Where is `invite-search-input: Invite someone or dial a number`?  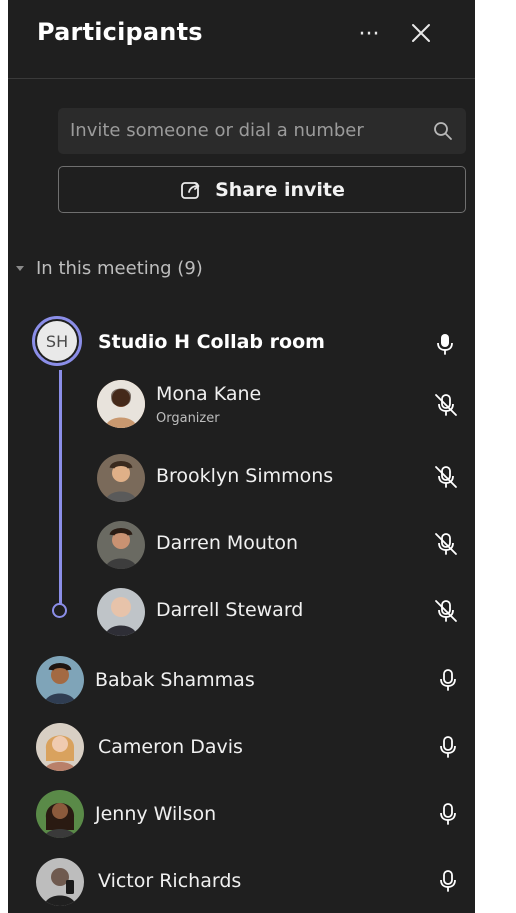 invite-search-input: Invite someone or dial a number is located at coordinates (262, 131).